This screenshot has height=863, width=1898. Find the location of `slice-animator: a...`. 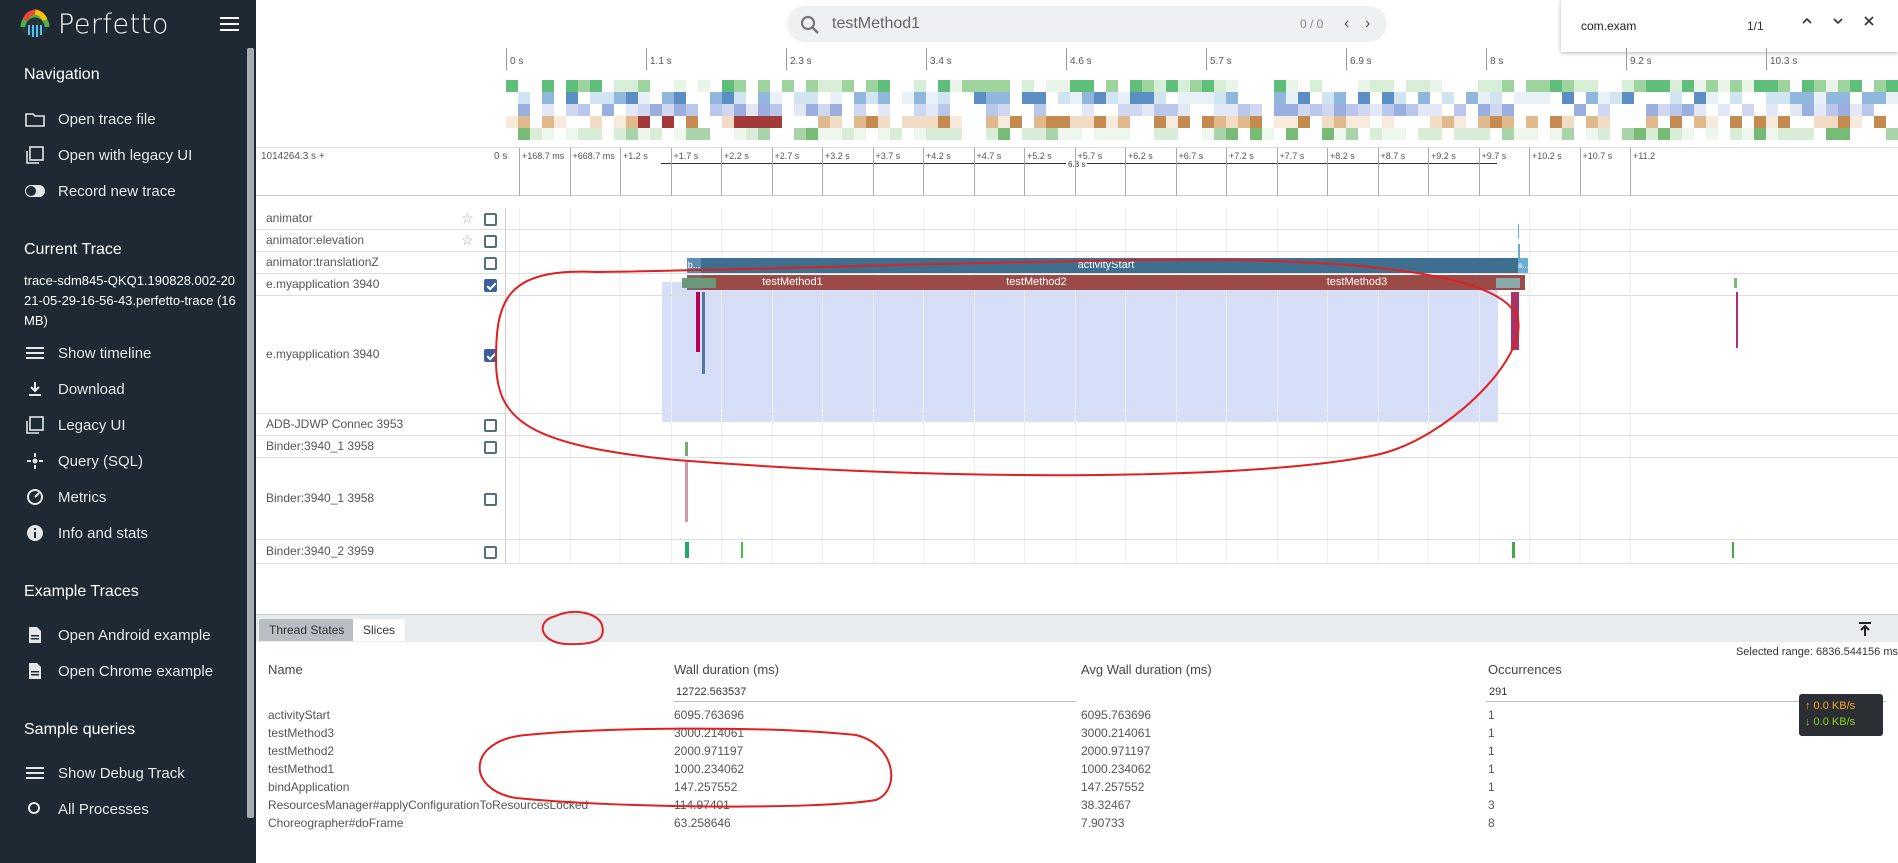

slice-animator: a... is located at coordinates (1523, 265).